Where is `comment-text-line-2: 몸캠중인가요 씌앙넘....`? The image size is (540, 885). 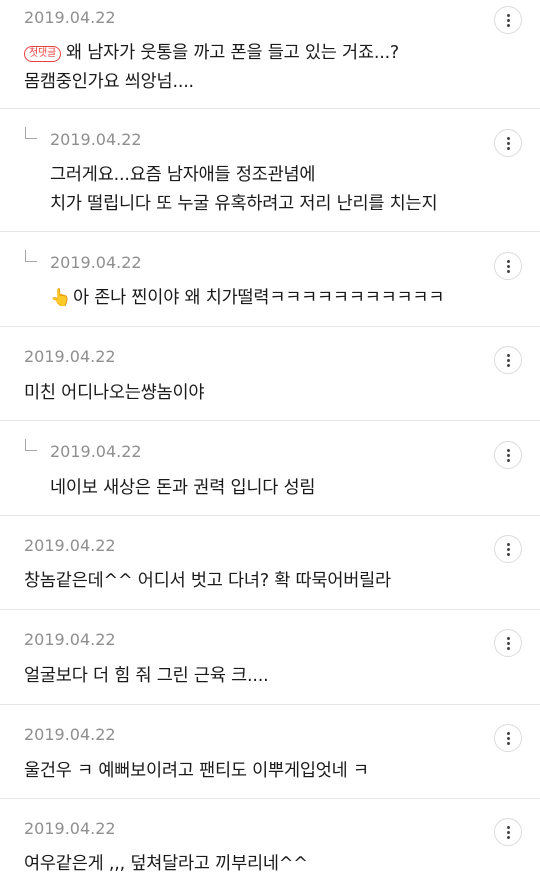
comment-text-line-2: 몸캠중인가요 씌앙넘.... is located at coordinates (109, 82).